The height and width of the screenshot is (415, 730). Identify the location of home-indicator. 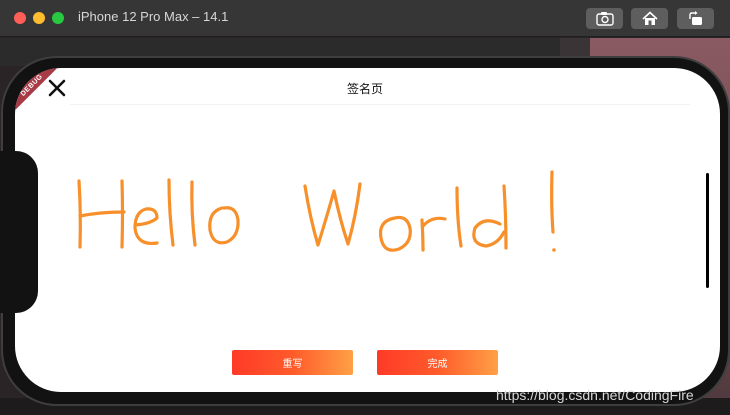
(707, 230).